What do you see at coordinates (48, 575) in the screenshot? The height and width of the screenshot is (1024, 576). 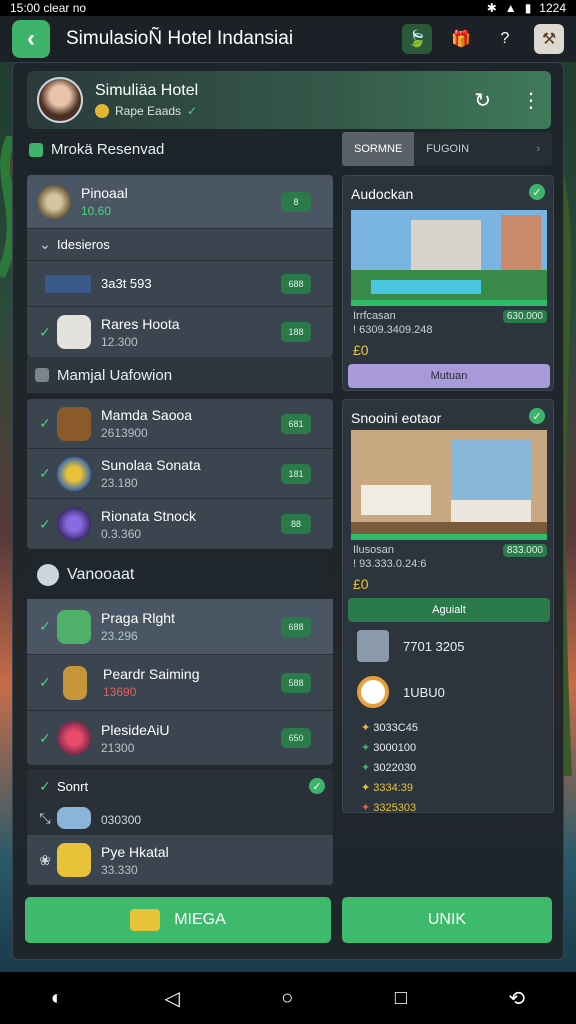 I see `clock-icon` at bounding box center [48, 575].